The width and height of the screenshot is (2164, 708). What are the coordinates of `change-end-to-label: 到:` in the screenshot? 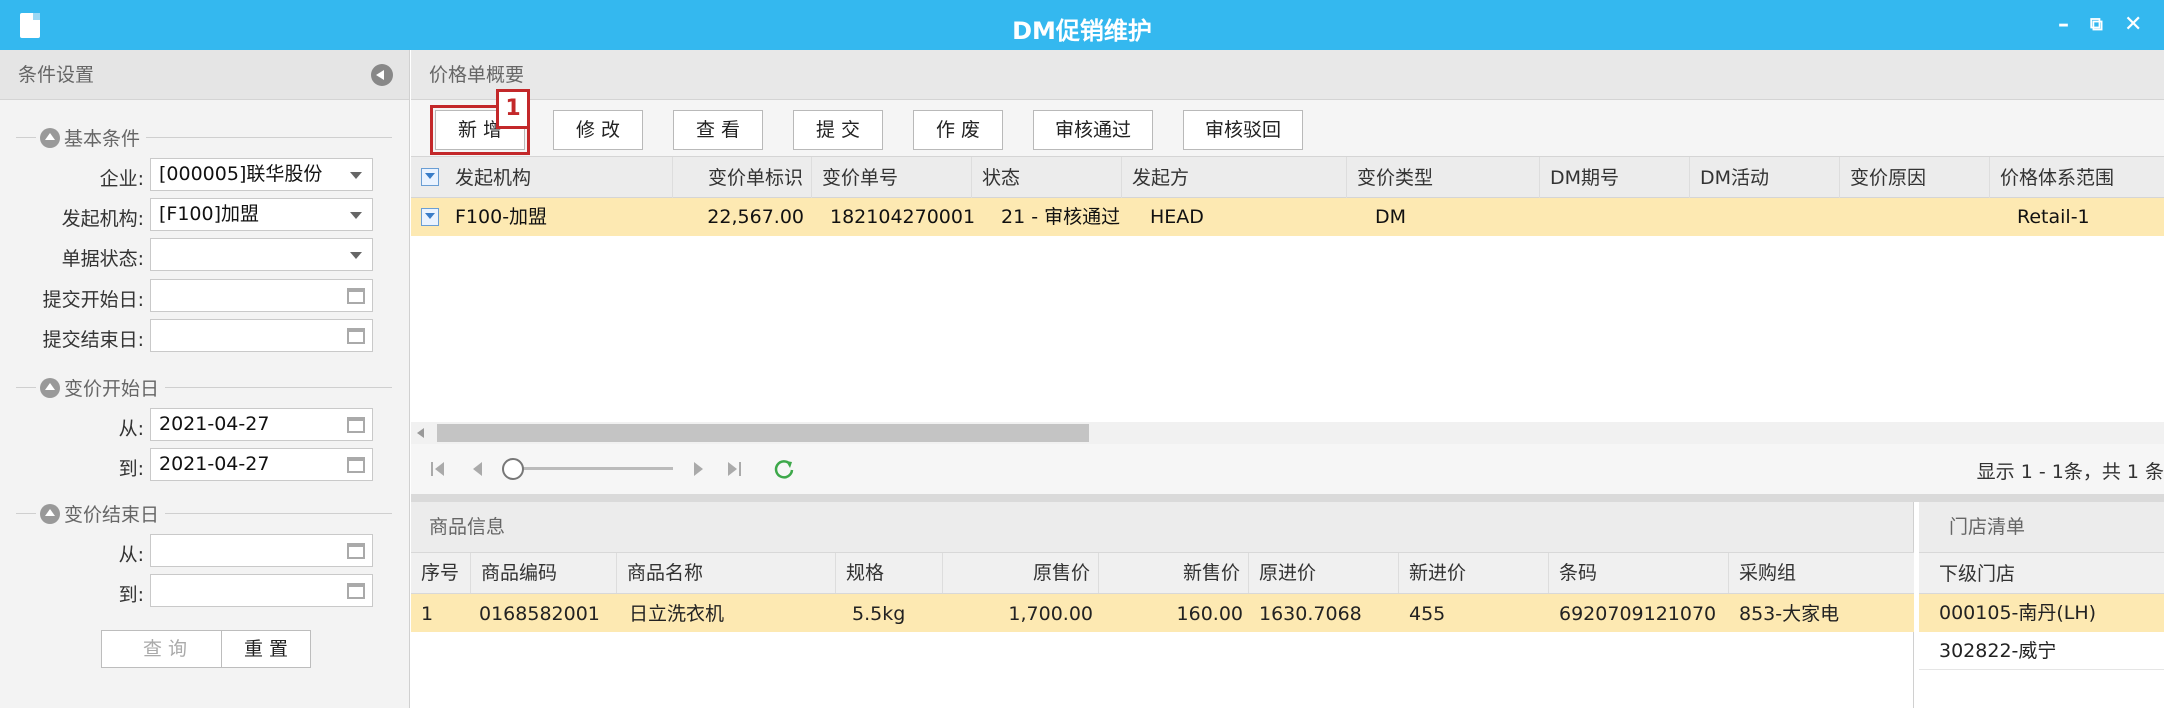 It's located at (131, 595).